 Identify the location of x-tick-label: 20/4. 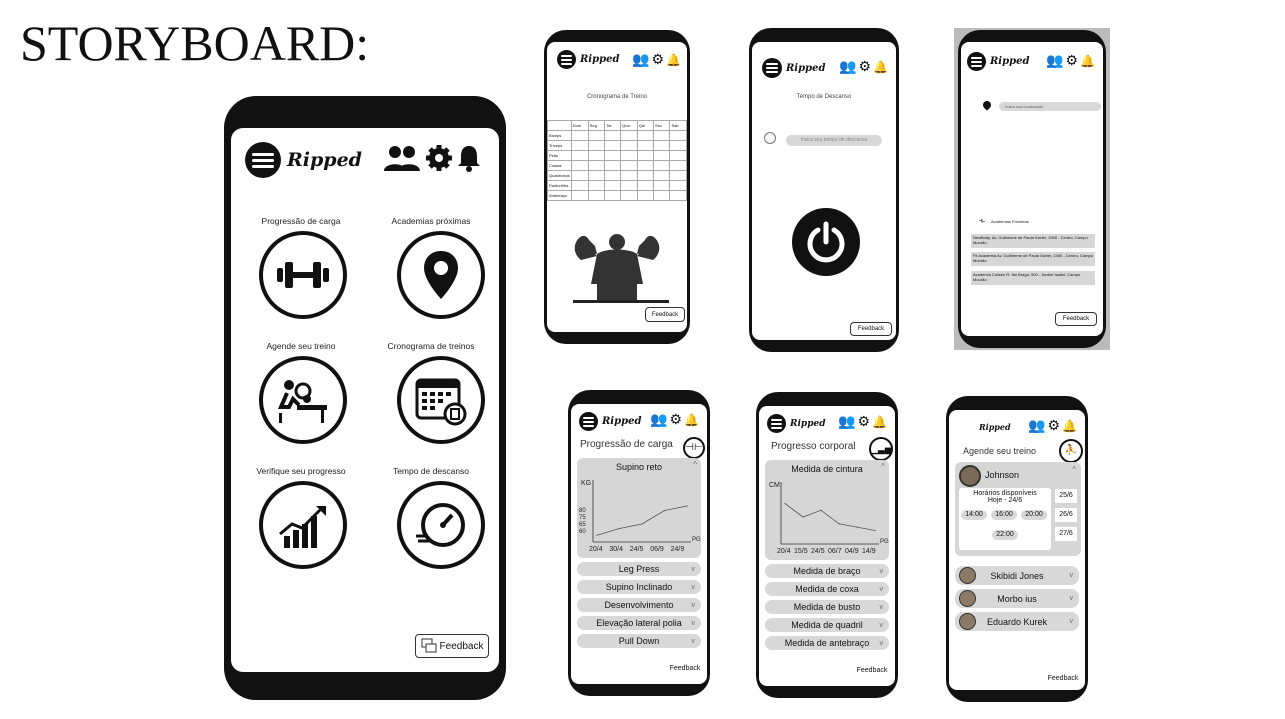
(596, 549).